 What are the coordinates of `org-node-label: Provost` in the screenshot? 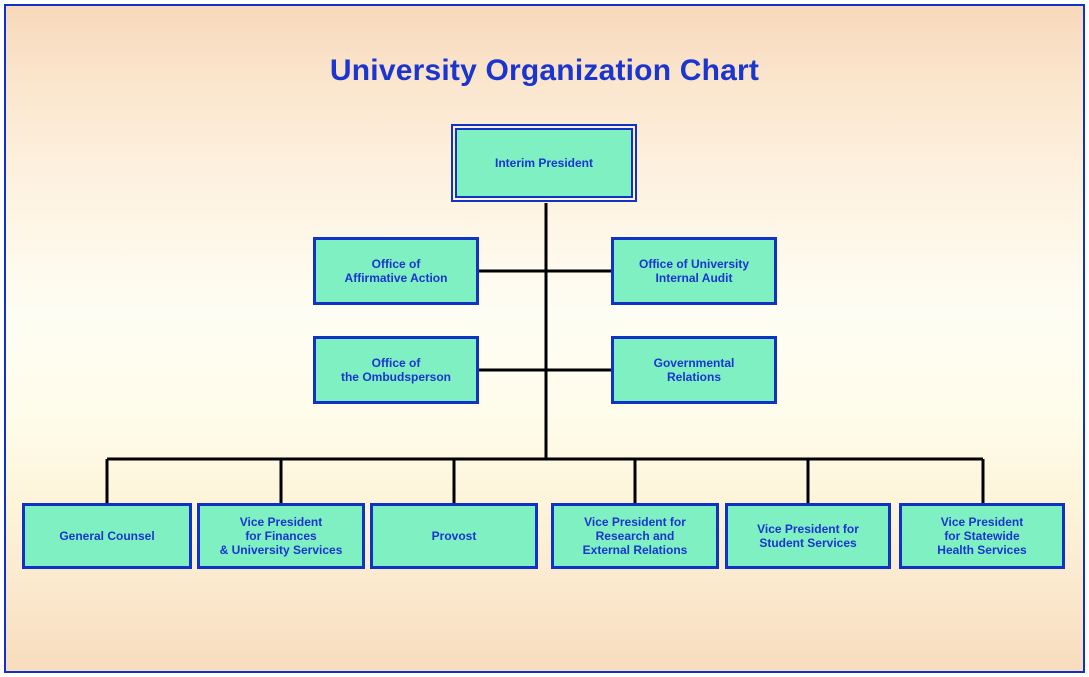 It's located at (454, 536).